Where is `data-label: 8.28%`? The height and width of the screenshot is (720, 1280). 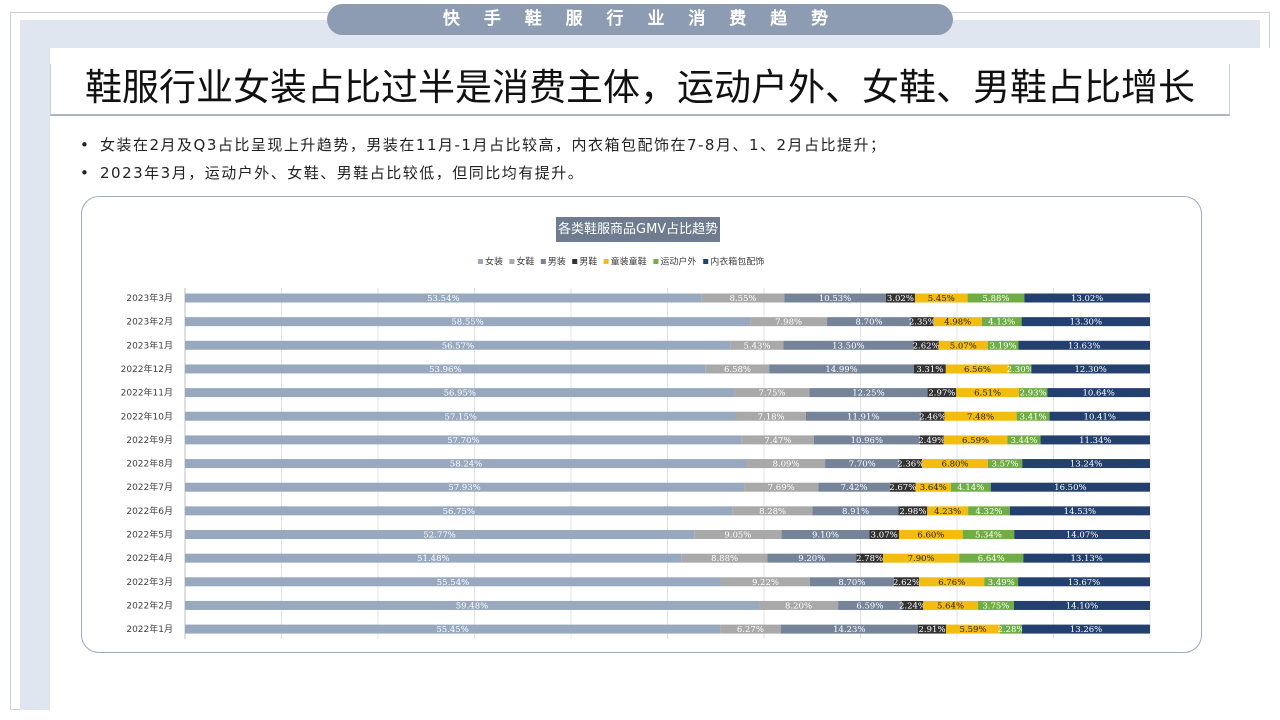
data-label: 8.28% is located at coordinates (772, 512).